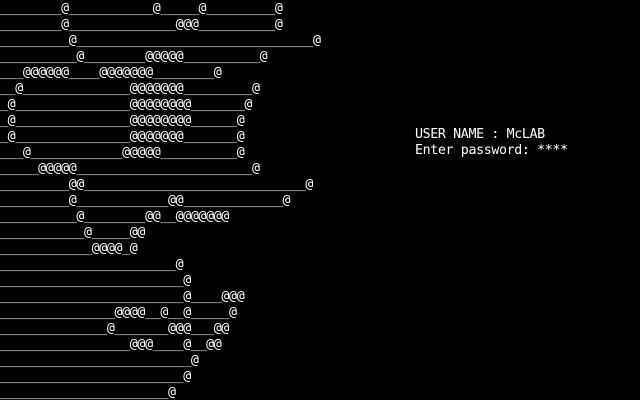 The width and height of the screenshot is (640, 400). Describe the element at coordinates (115, 216) in the screenshot. I see `ascii-art-line: __________@________@@__@@@@@@@` at that location.